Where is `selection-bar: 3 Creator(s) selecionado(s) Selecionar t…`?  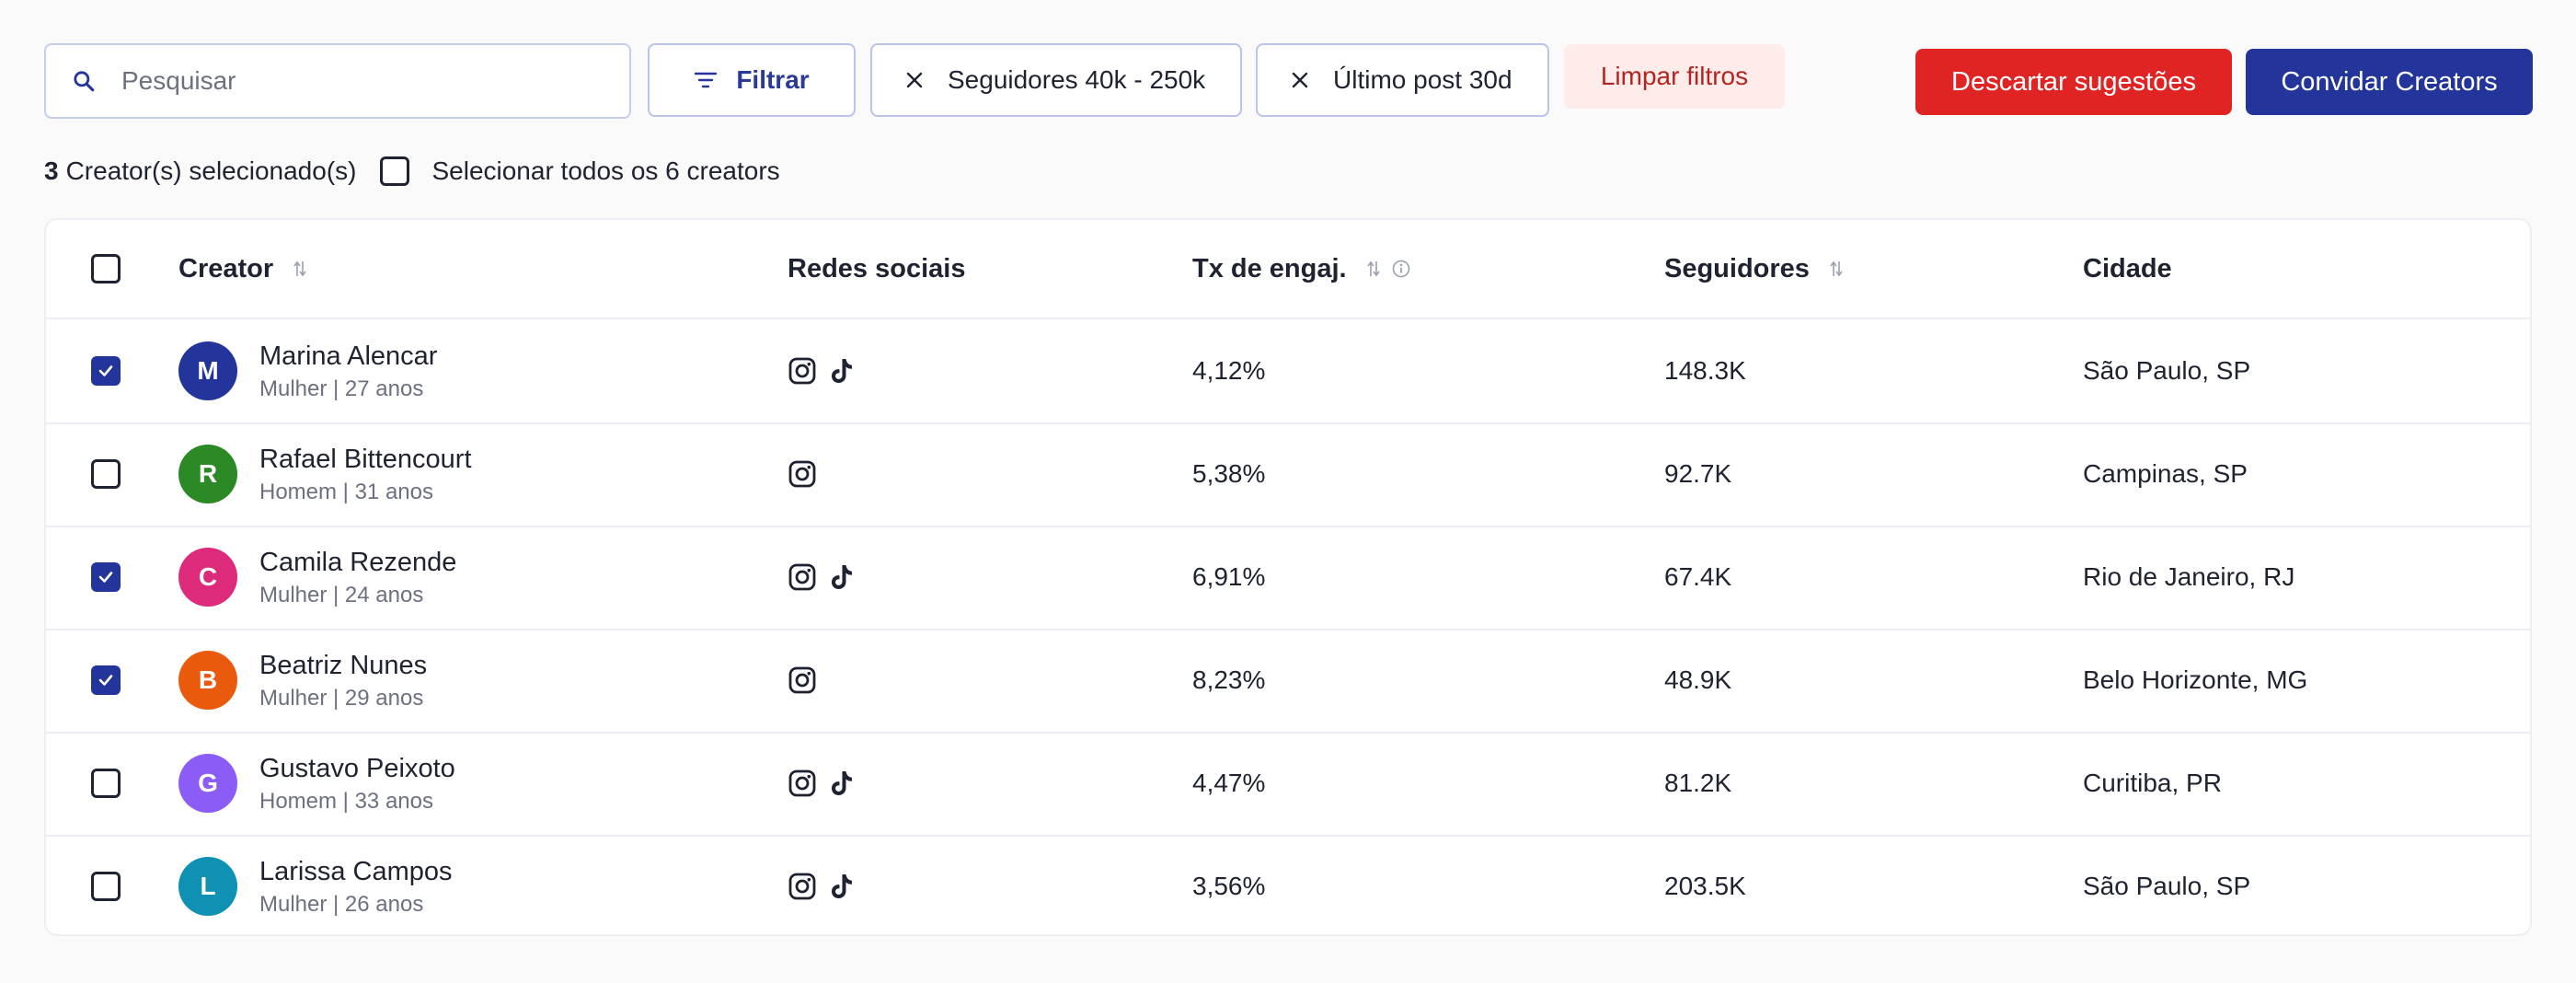 selection-bar: 3 Creator(s) selecionado(s) Selecionar t… is located at coordinates (412, 171).